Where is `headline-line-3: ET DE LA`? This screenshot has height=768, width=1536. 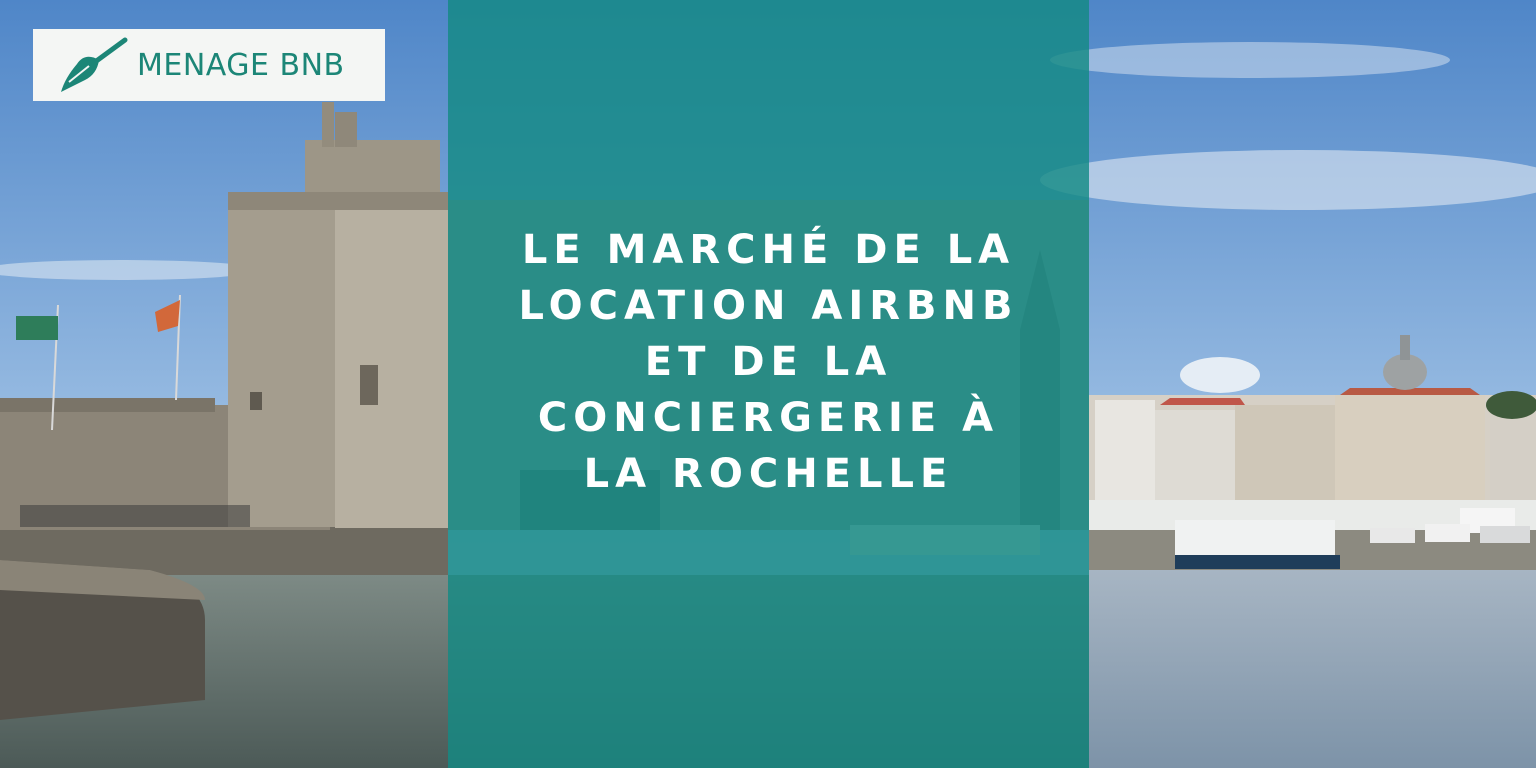 headline-line-3: ET DE LA is located at coordinates (768, 362).